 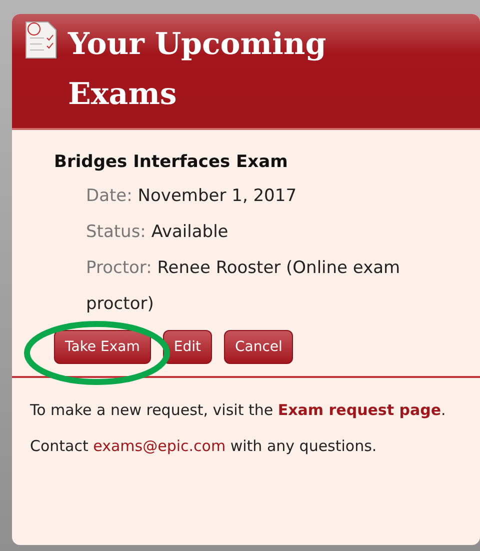 What do you see at coordinates (157, 232) in the screenshot?
I see `exam-detail: Status: Available` at bounding box center [157, 232].